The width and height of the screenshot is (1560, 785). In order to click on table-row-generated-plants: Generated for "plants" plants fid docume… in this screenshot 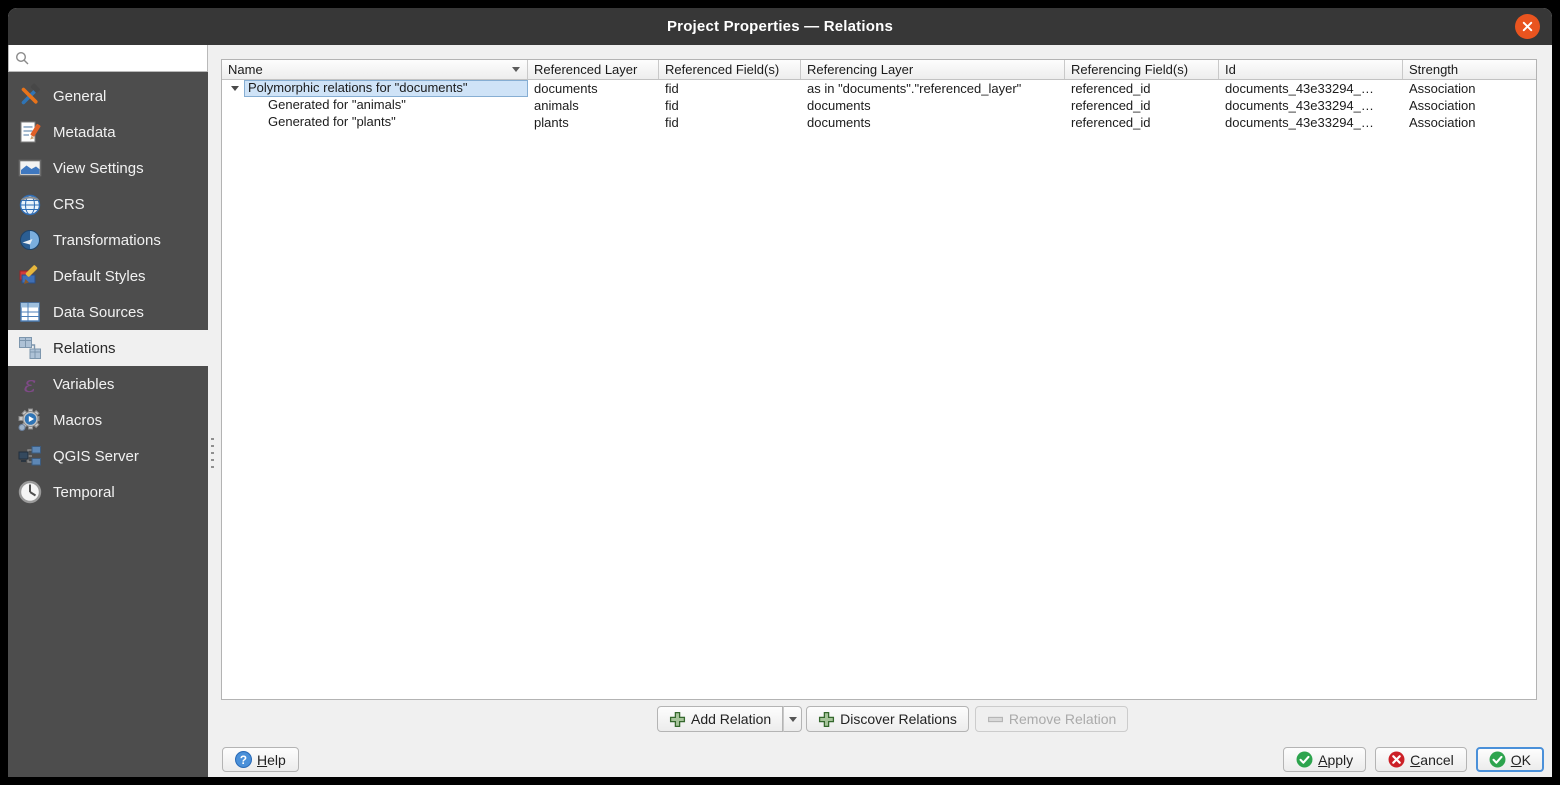, I will do `click(879, 122)`.